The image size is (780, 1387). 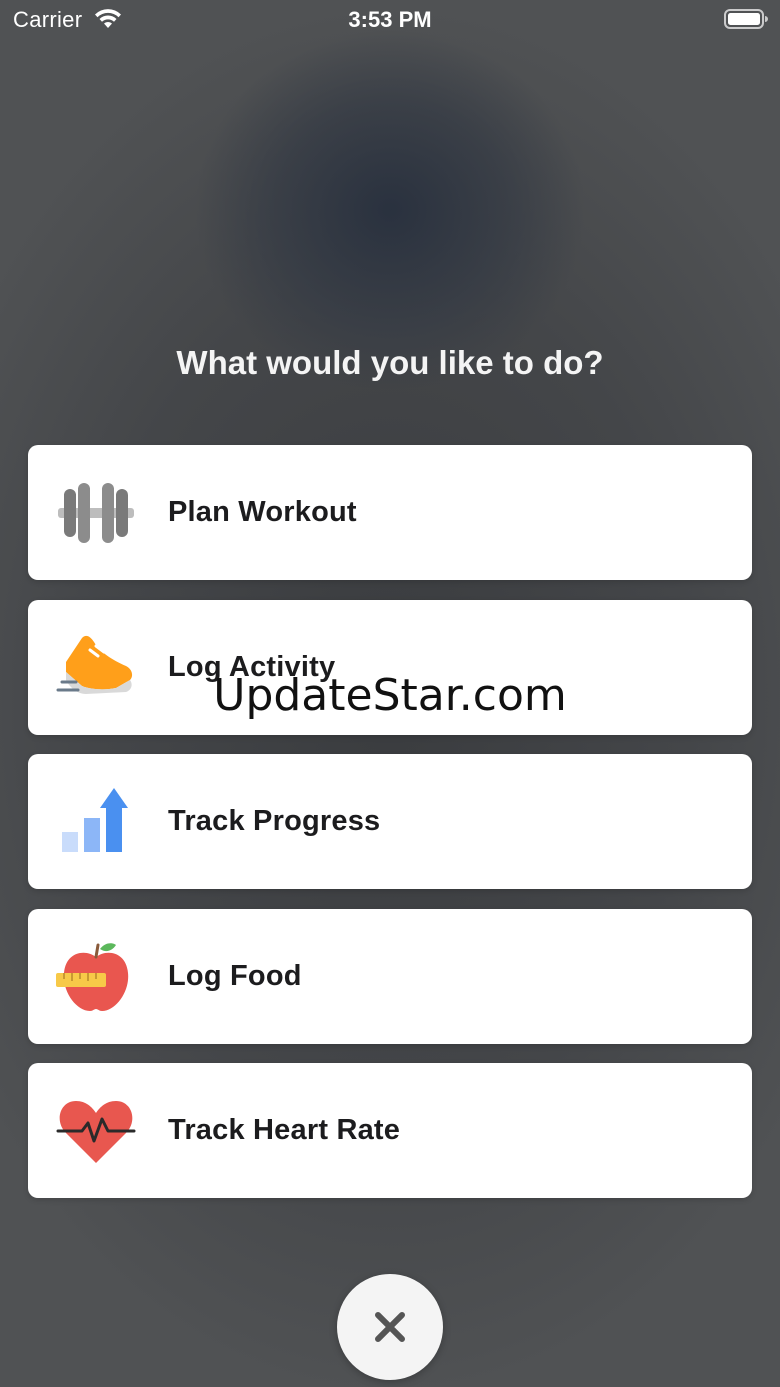 I want to click on log-activity-button: Log Activity, so click(x=390, y=667).